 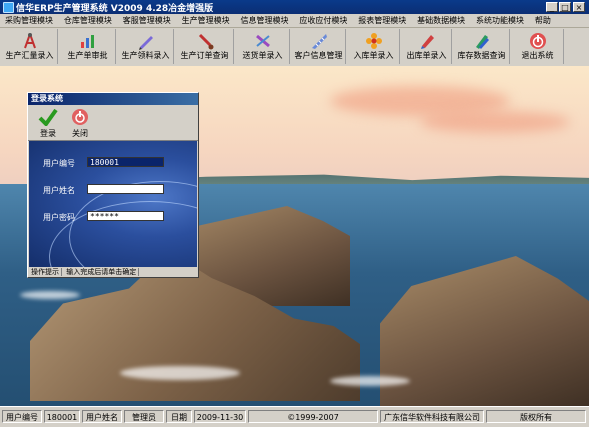 I want to click on close-dialog-button: 关闭, so click(x=80, y=123).